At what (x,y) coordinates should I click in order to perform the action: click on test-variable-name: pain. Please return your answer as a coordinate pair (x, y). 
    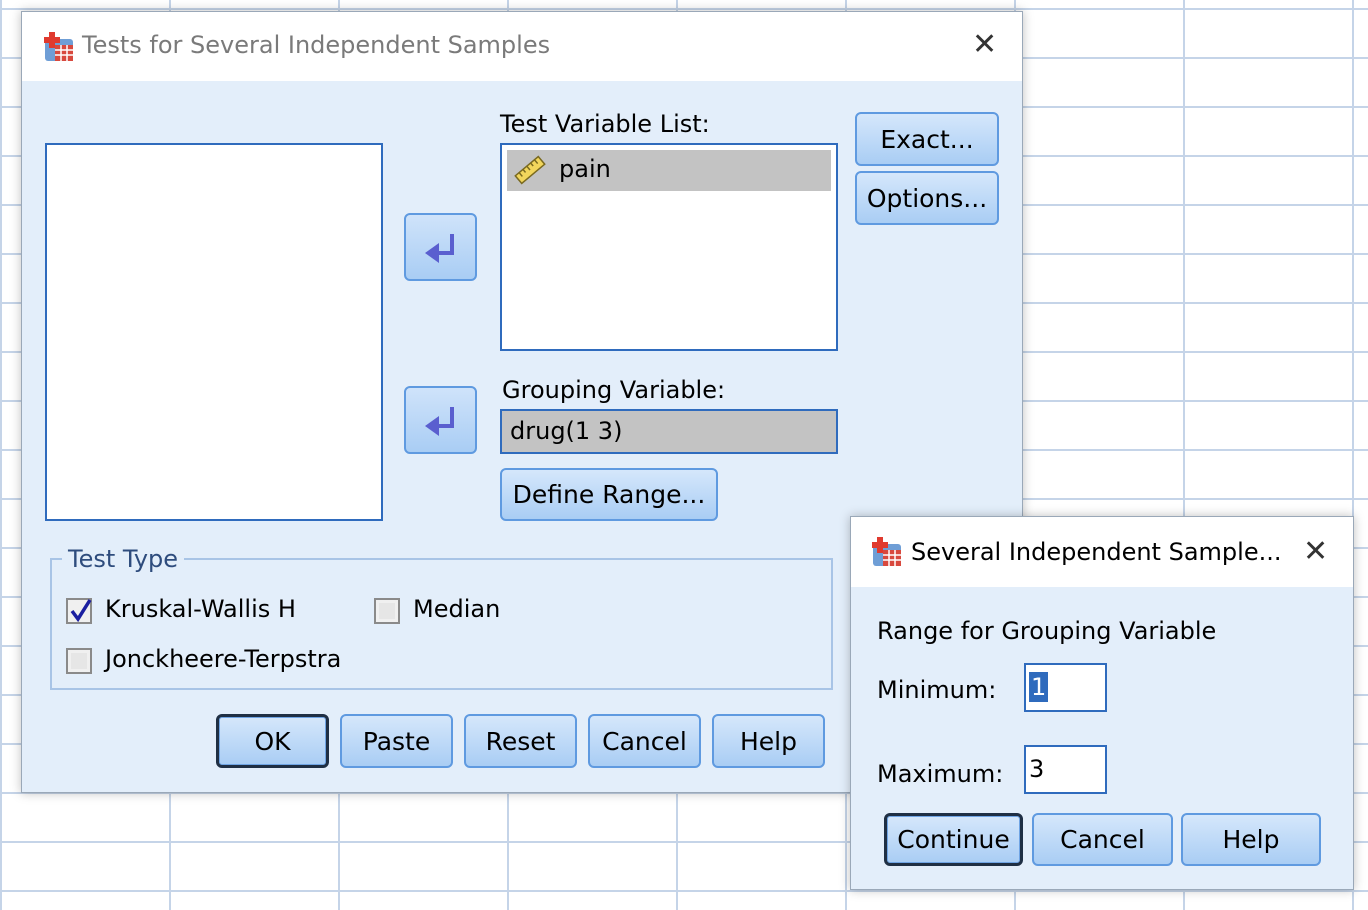
    Looking at the image, I should click on (585, 169).